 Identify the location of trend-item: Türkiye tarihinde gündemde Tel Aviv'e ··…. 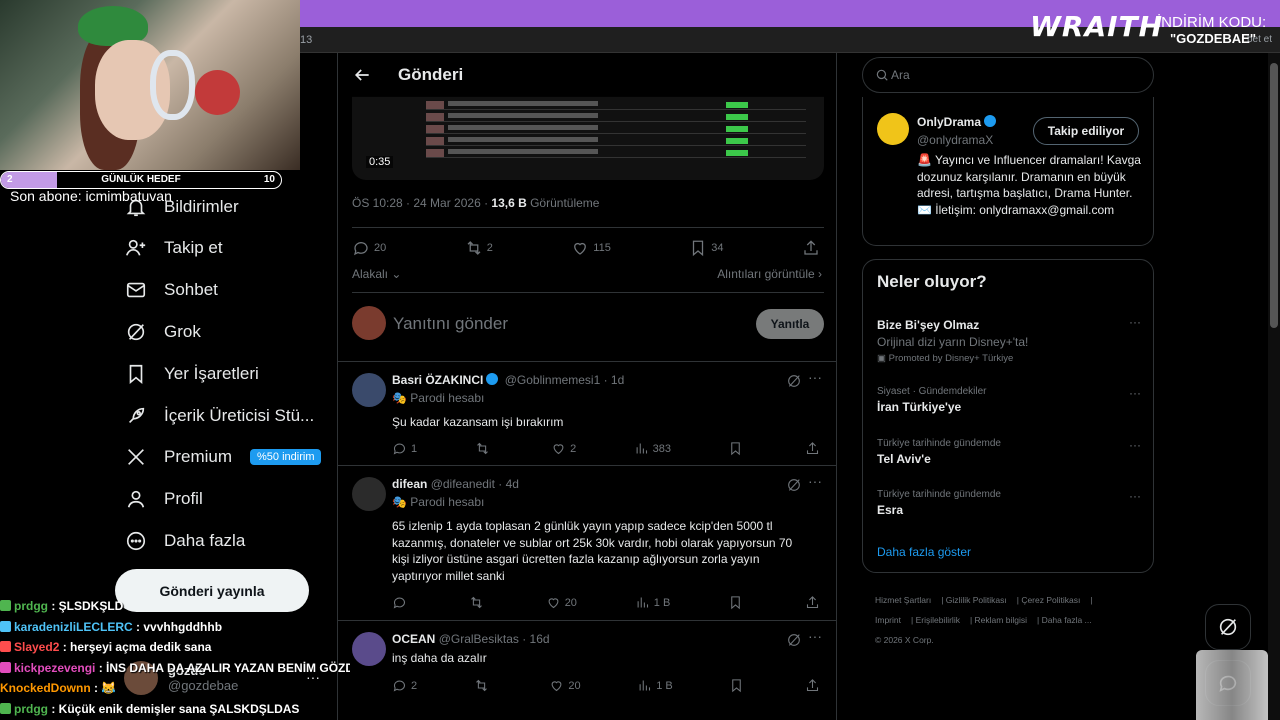
(1009, 452).